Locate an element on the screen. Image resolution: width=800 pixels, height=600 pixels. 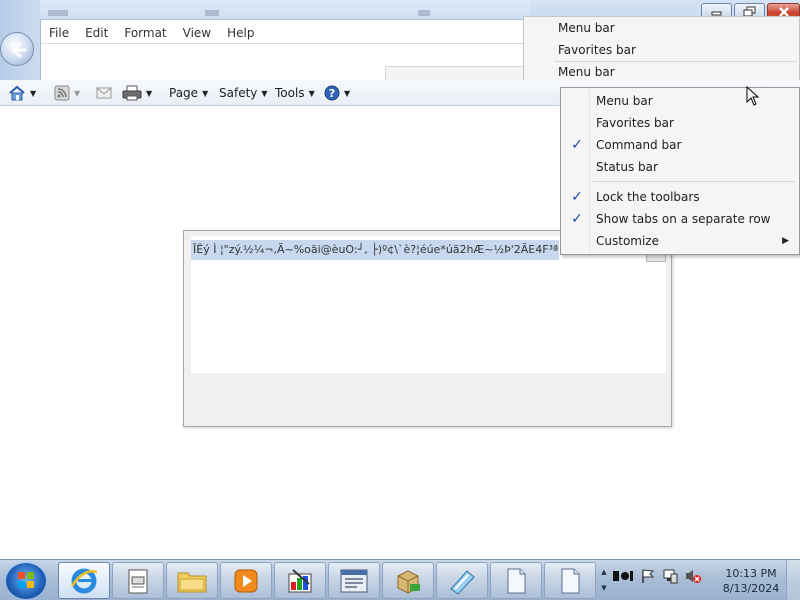
taskbar-archive-installer is located at coordinates (408, 580).